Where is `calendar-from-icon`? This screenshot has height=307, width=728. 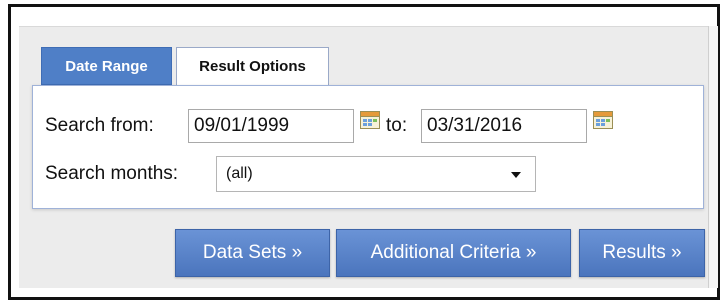 calendar-from-icon is located at coordinates (370, 120).